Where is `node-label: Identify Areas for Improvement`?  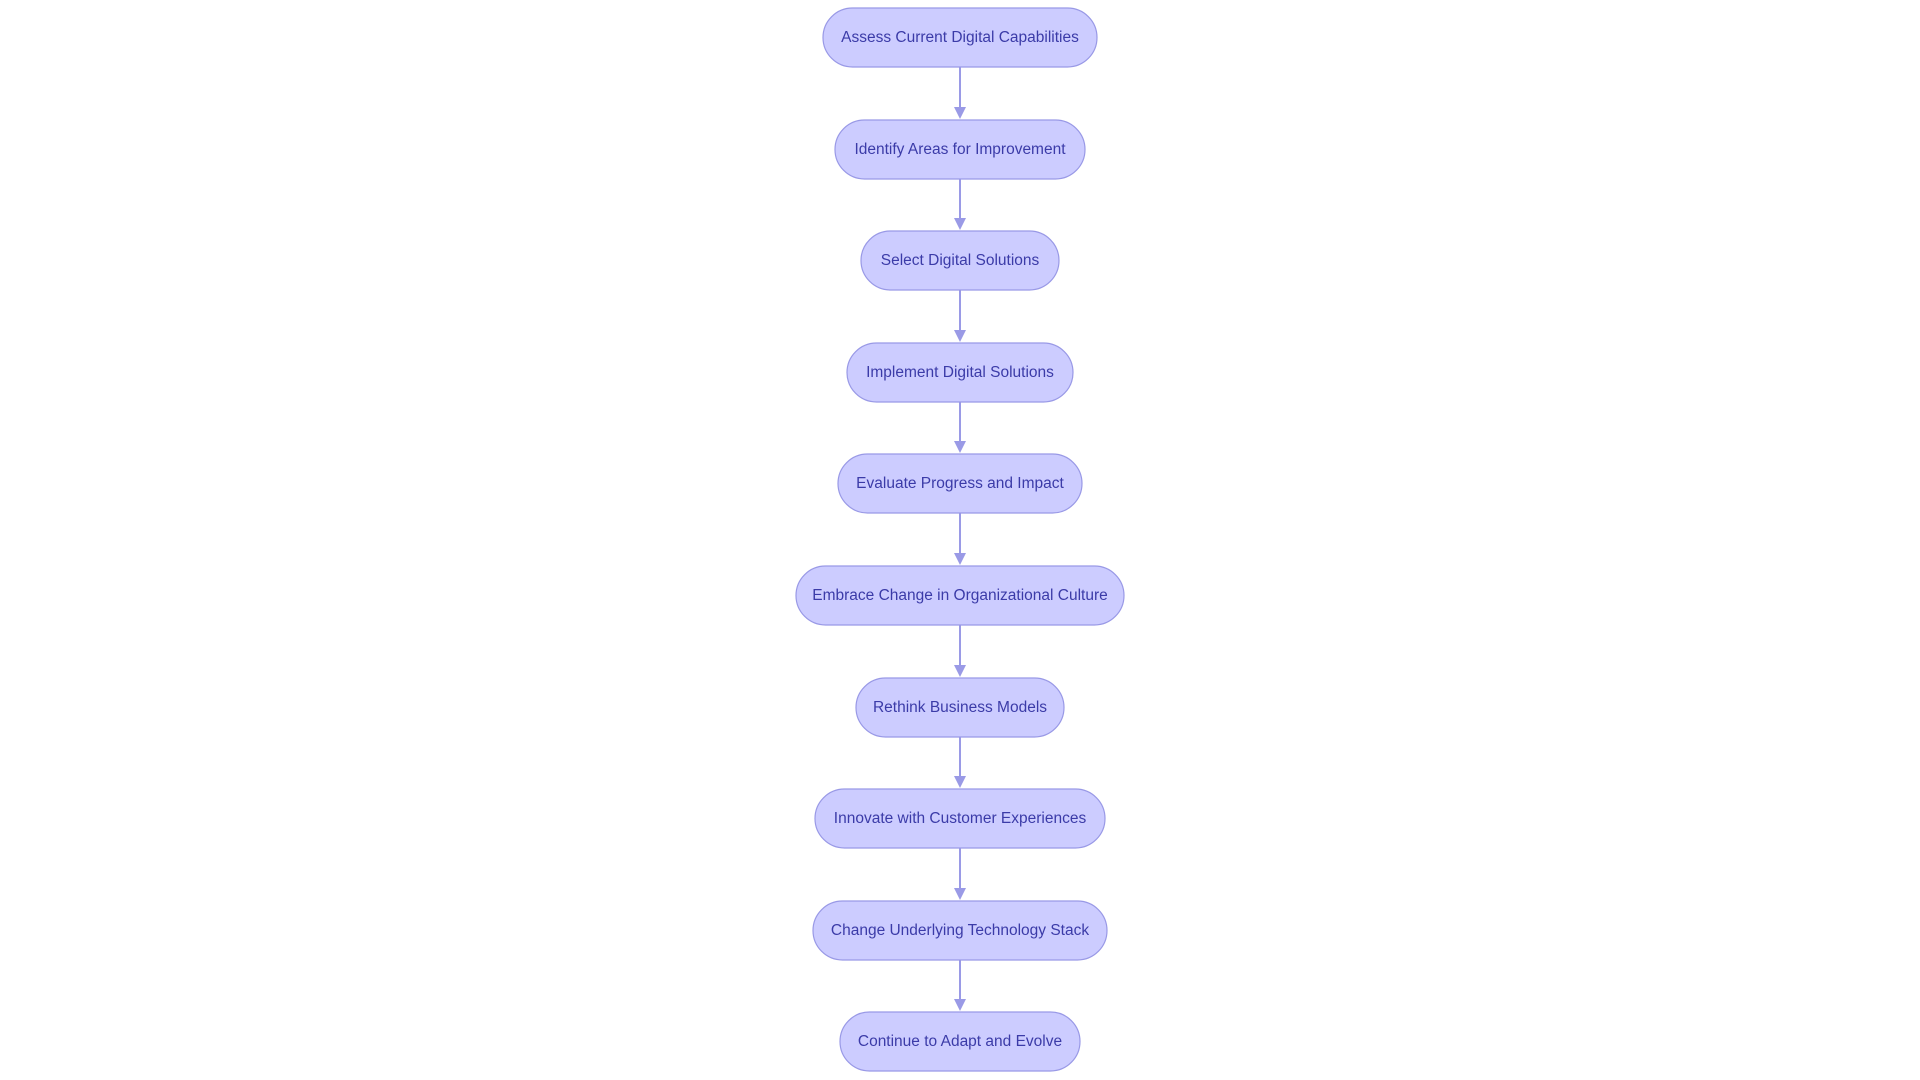
node-label: Identify Areas for Improvement is located at coordinates (960, 149).